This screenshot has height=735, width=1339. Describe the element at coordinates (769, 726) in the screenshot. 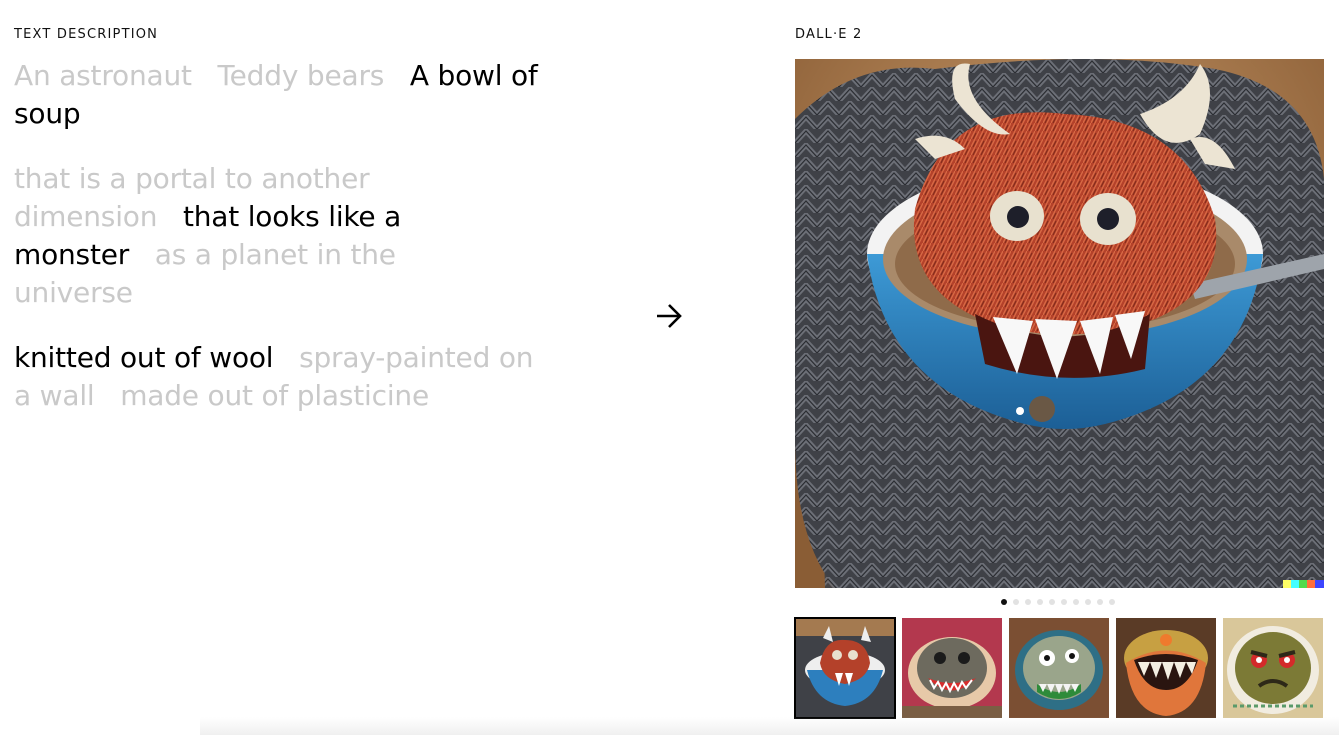

I see `bottom-fade` at that location.